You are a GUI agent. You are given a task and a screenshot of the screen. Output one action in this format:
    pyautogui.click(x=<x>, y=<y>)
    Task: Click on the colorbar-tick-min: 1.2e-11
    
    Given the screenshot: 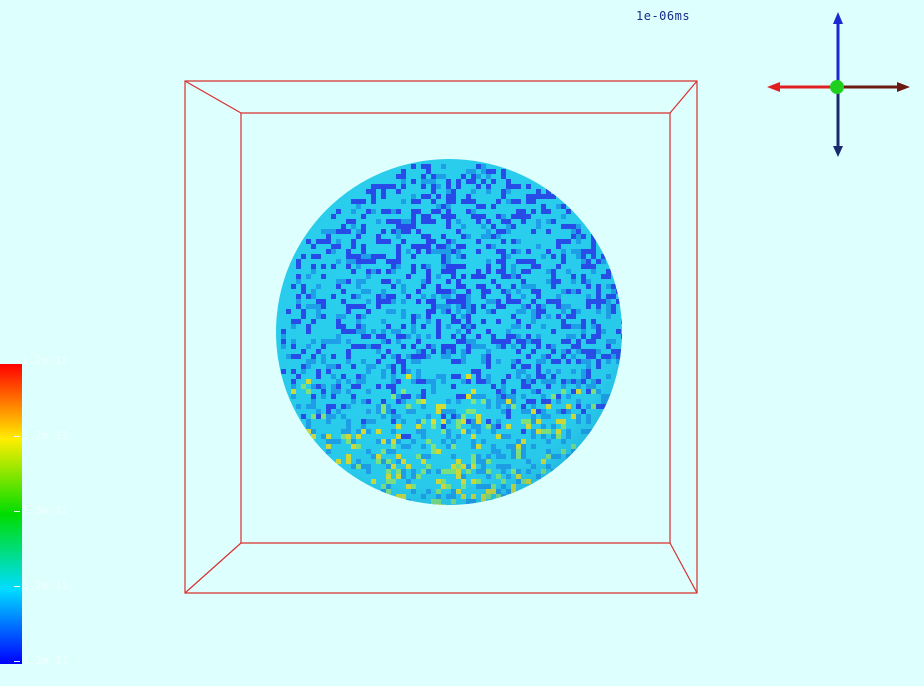 What is the action you would take?
    pyautogui.click(x=41, y=660)
    